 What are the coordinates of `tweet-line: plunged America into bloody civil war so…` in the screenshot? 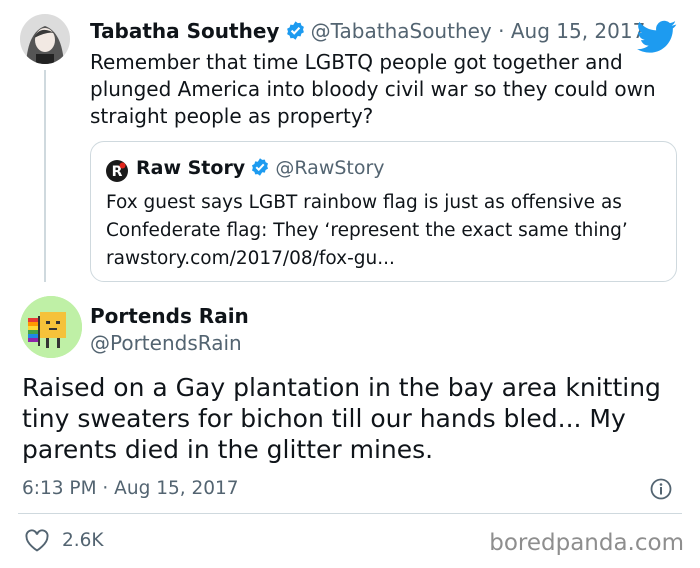 It's located at (373, 89).